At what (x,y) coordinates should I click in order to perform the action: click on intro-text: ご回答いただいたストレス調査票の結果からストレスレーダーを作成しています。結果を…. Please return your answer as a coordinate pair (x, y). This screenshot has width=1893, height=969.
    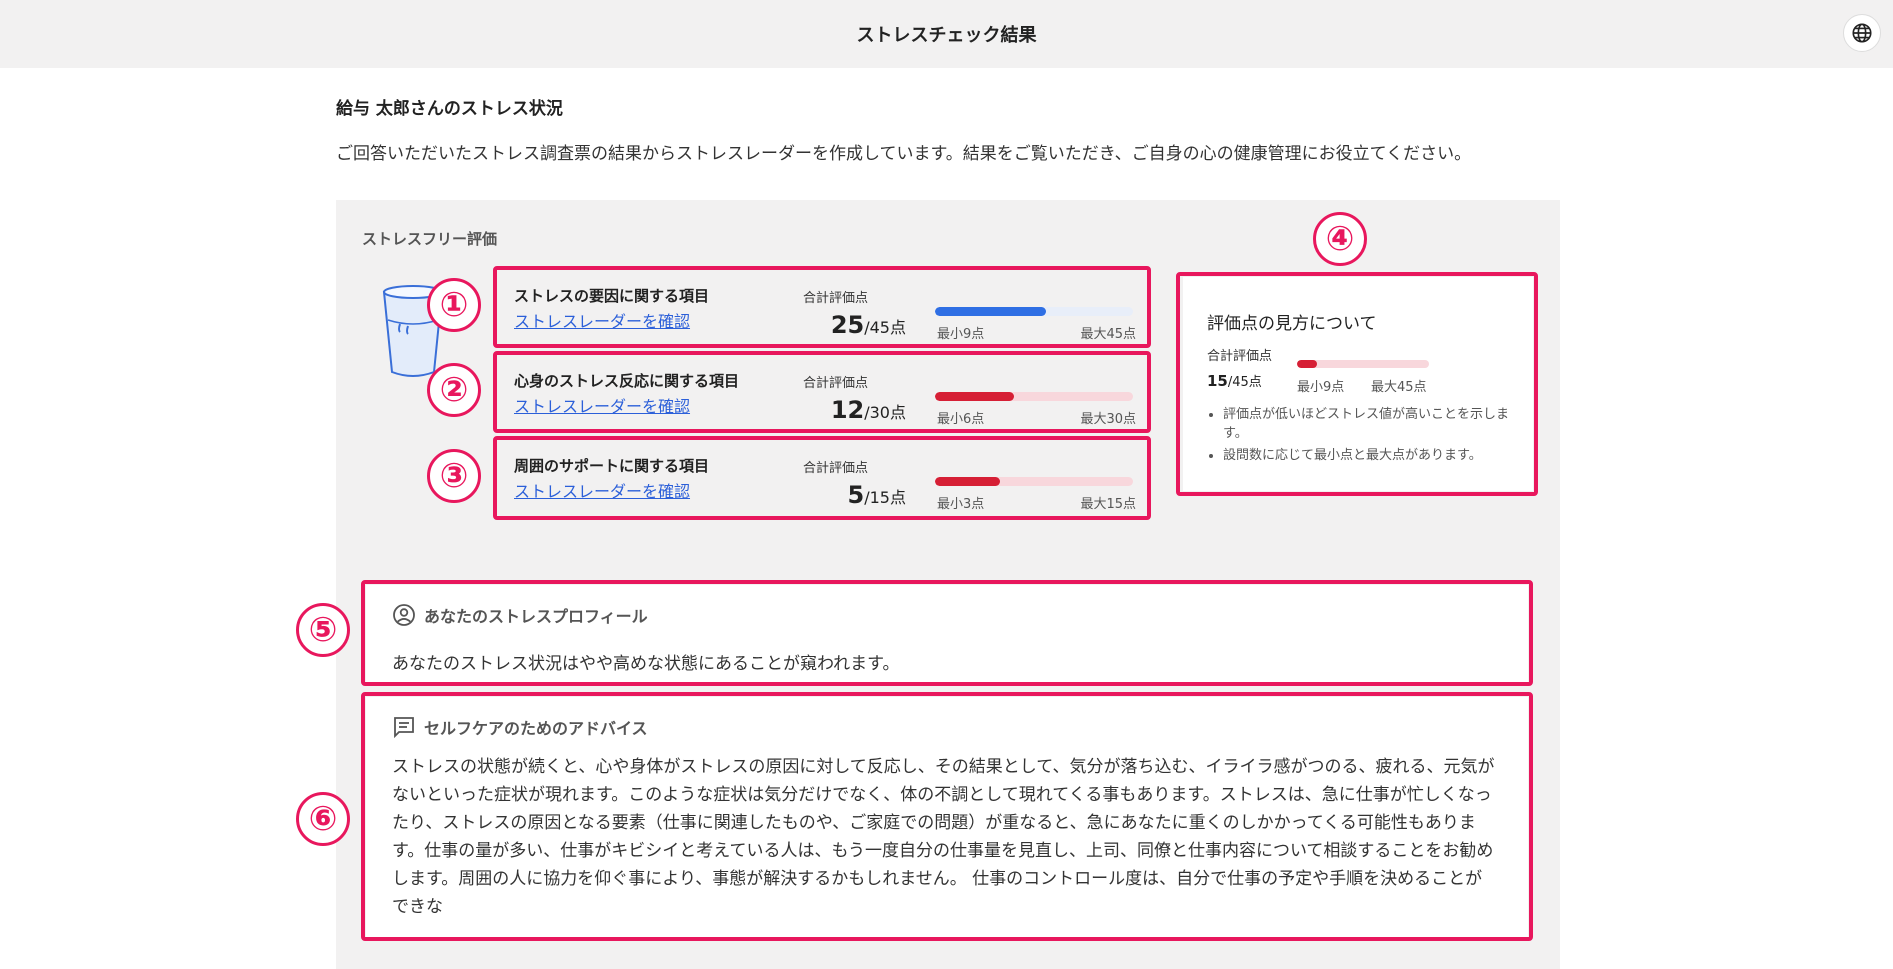
    Looking at the image, I should click on (904, 154).